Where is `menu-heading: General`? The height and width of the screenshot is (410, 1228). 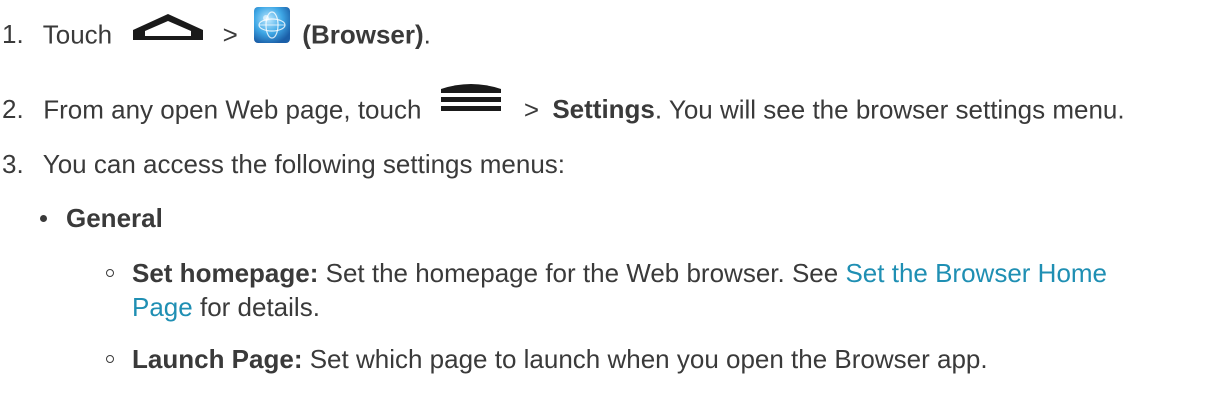
menu-heading: General is located at coordinates (114, 218).